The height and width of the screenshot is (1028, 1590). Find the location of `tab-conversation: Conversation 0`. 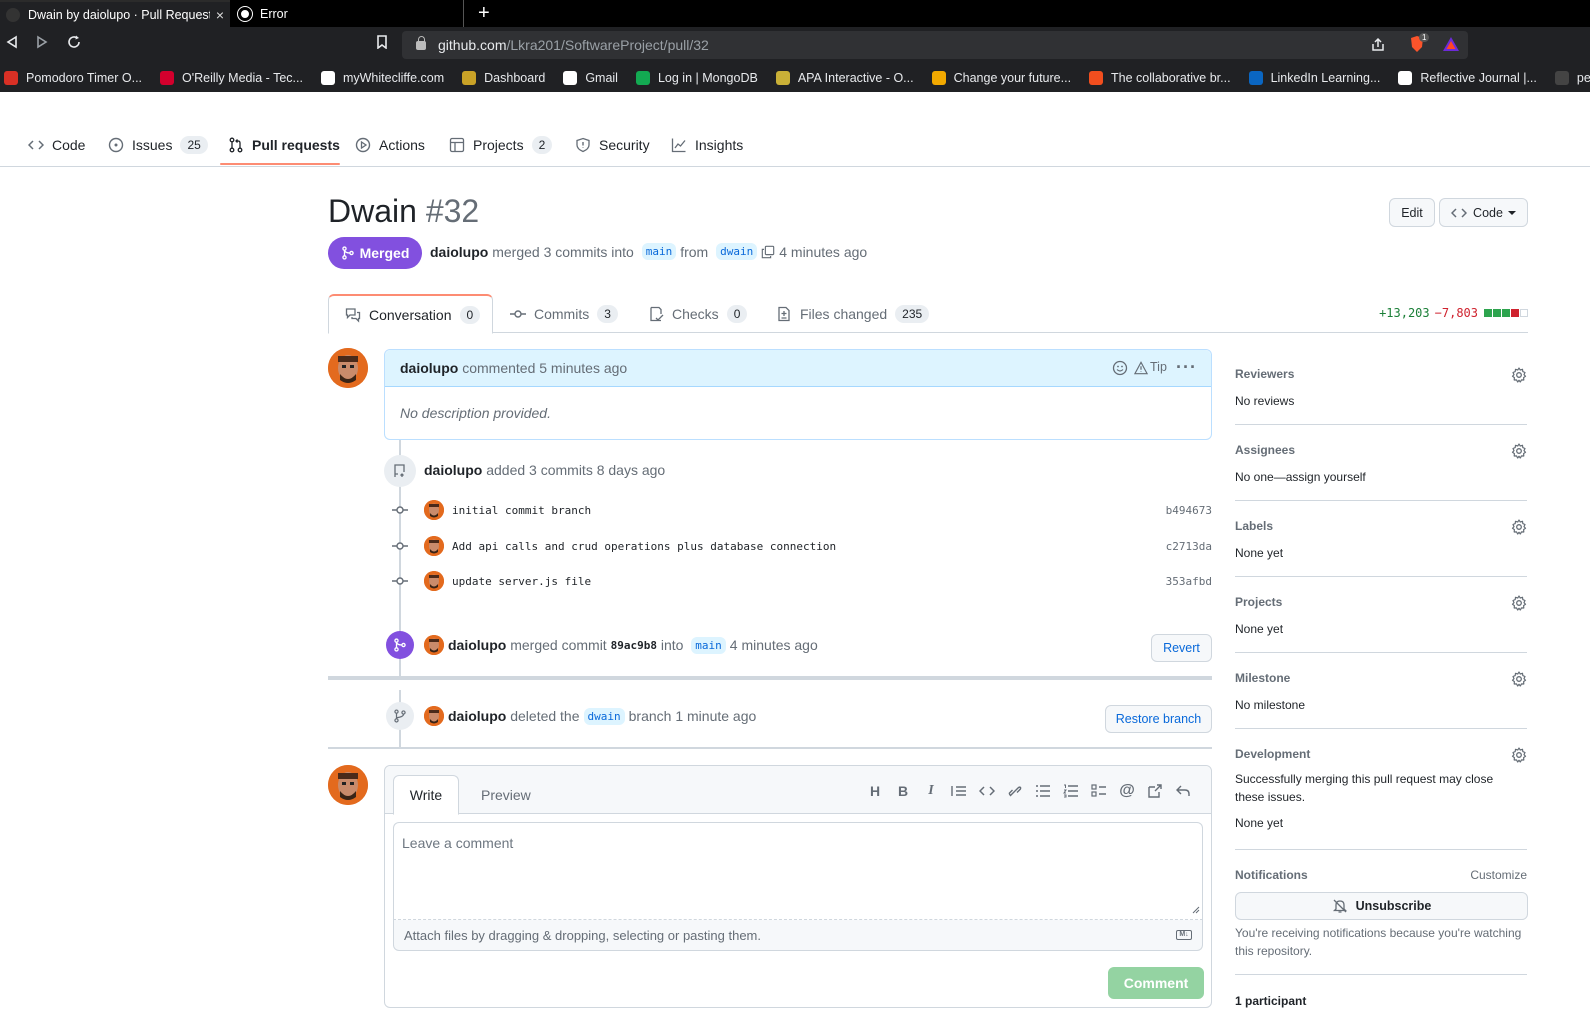

tab-conversation: Conversation 0 is located at coordinates (410, 314).